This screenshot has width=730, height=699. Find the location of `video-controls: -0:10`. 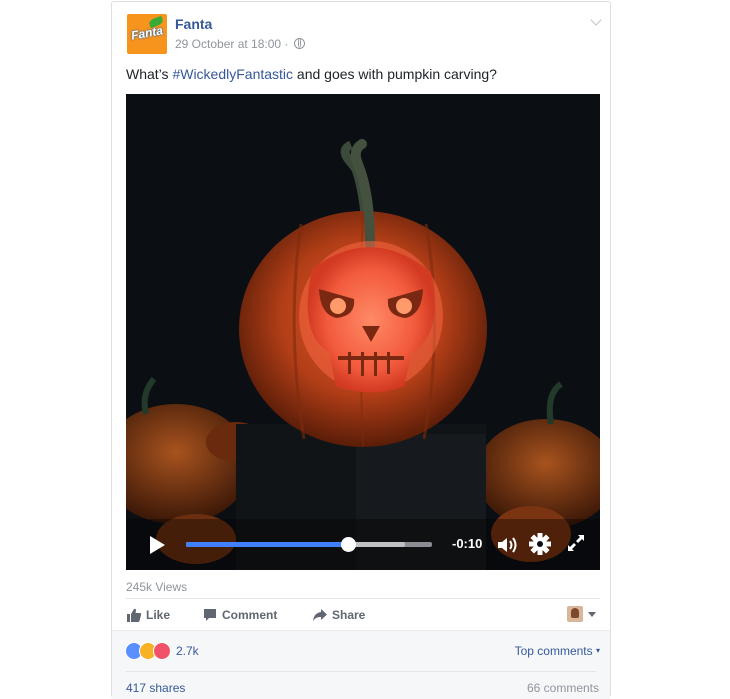

video-controls: -0:10 is located at coordinates (363, 544).